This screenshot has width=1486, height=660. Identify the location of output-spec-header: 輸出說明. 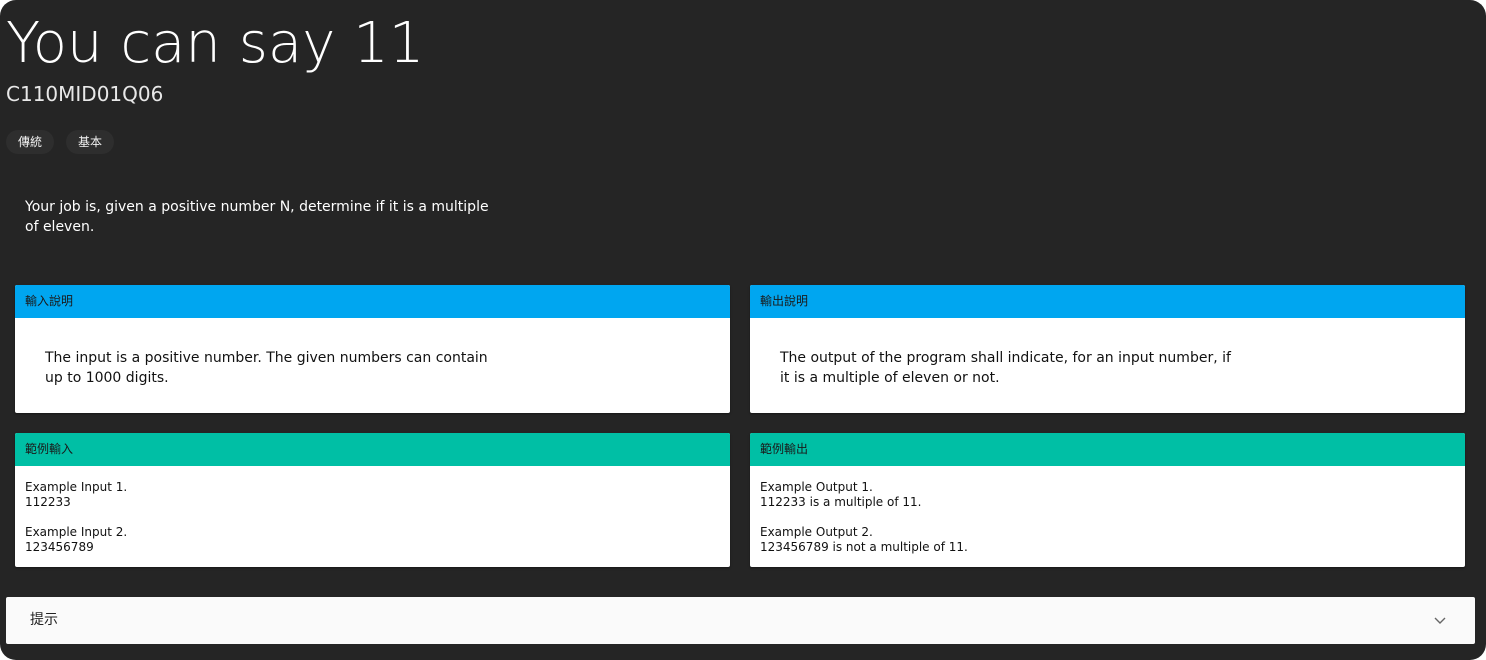
(1107, 301).